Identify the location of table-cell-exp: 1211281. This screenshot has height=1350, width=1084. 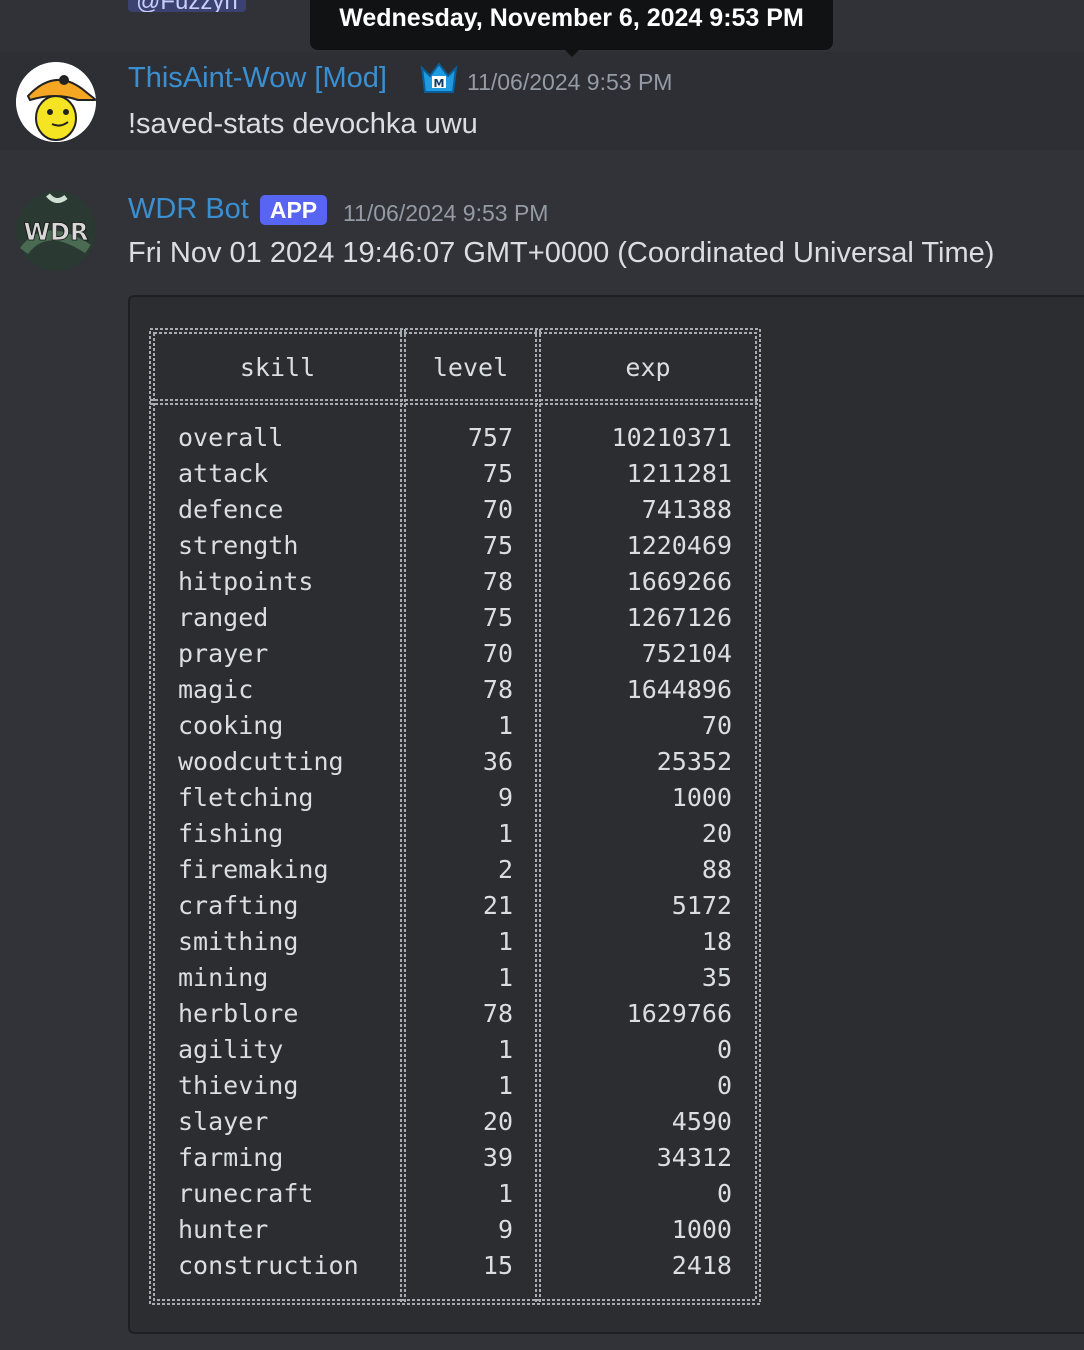
(679, 473).